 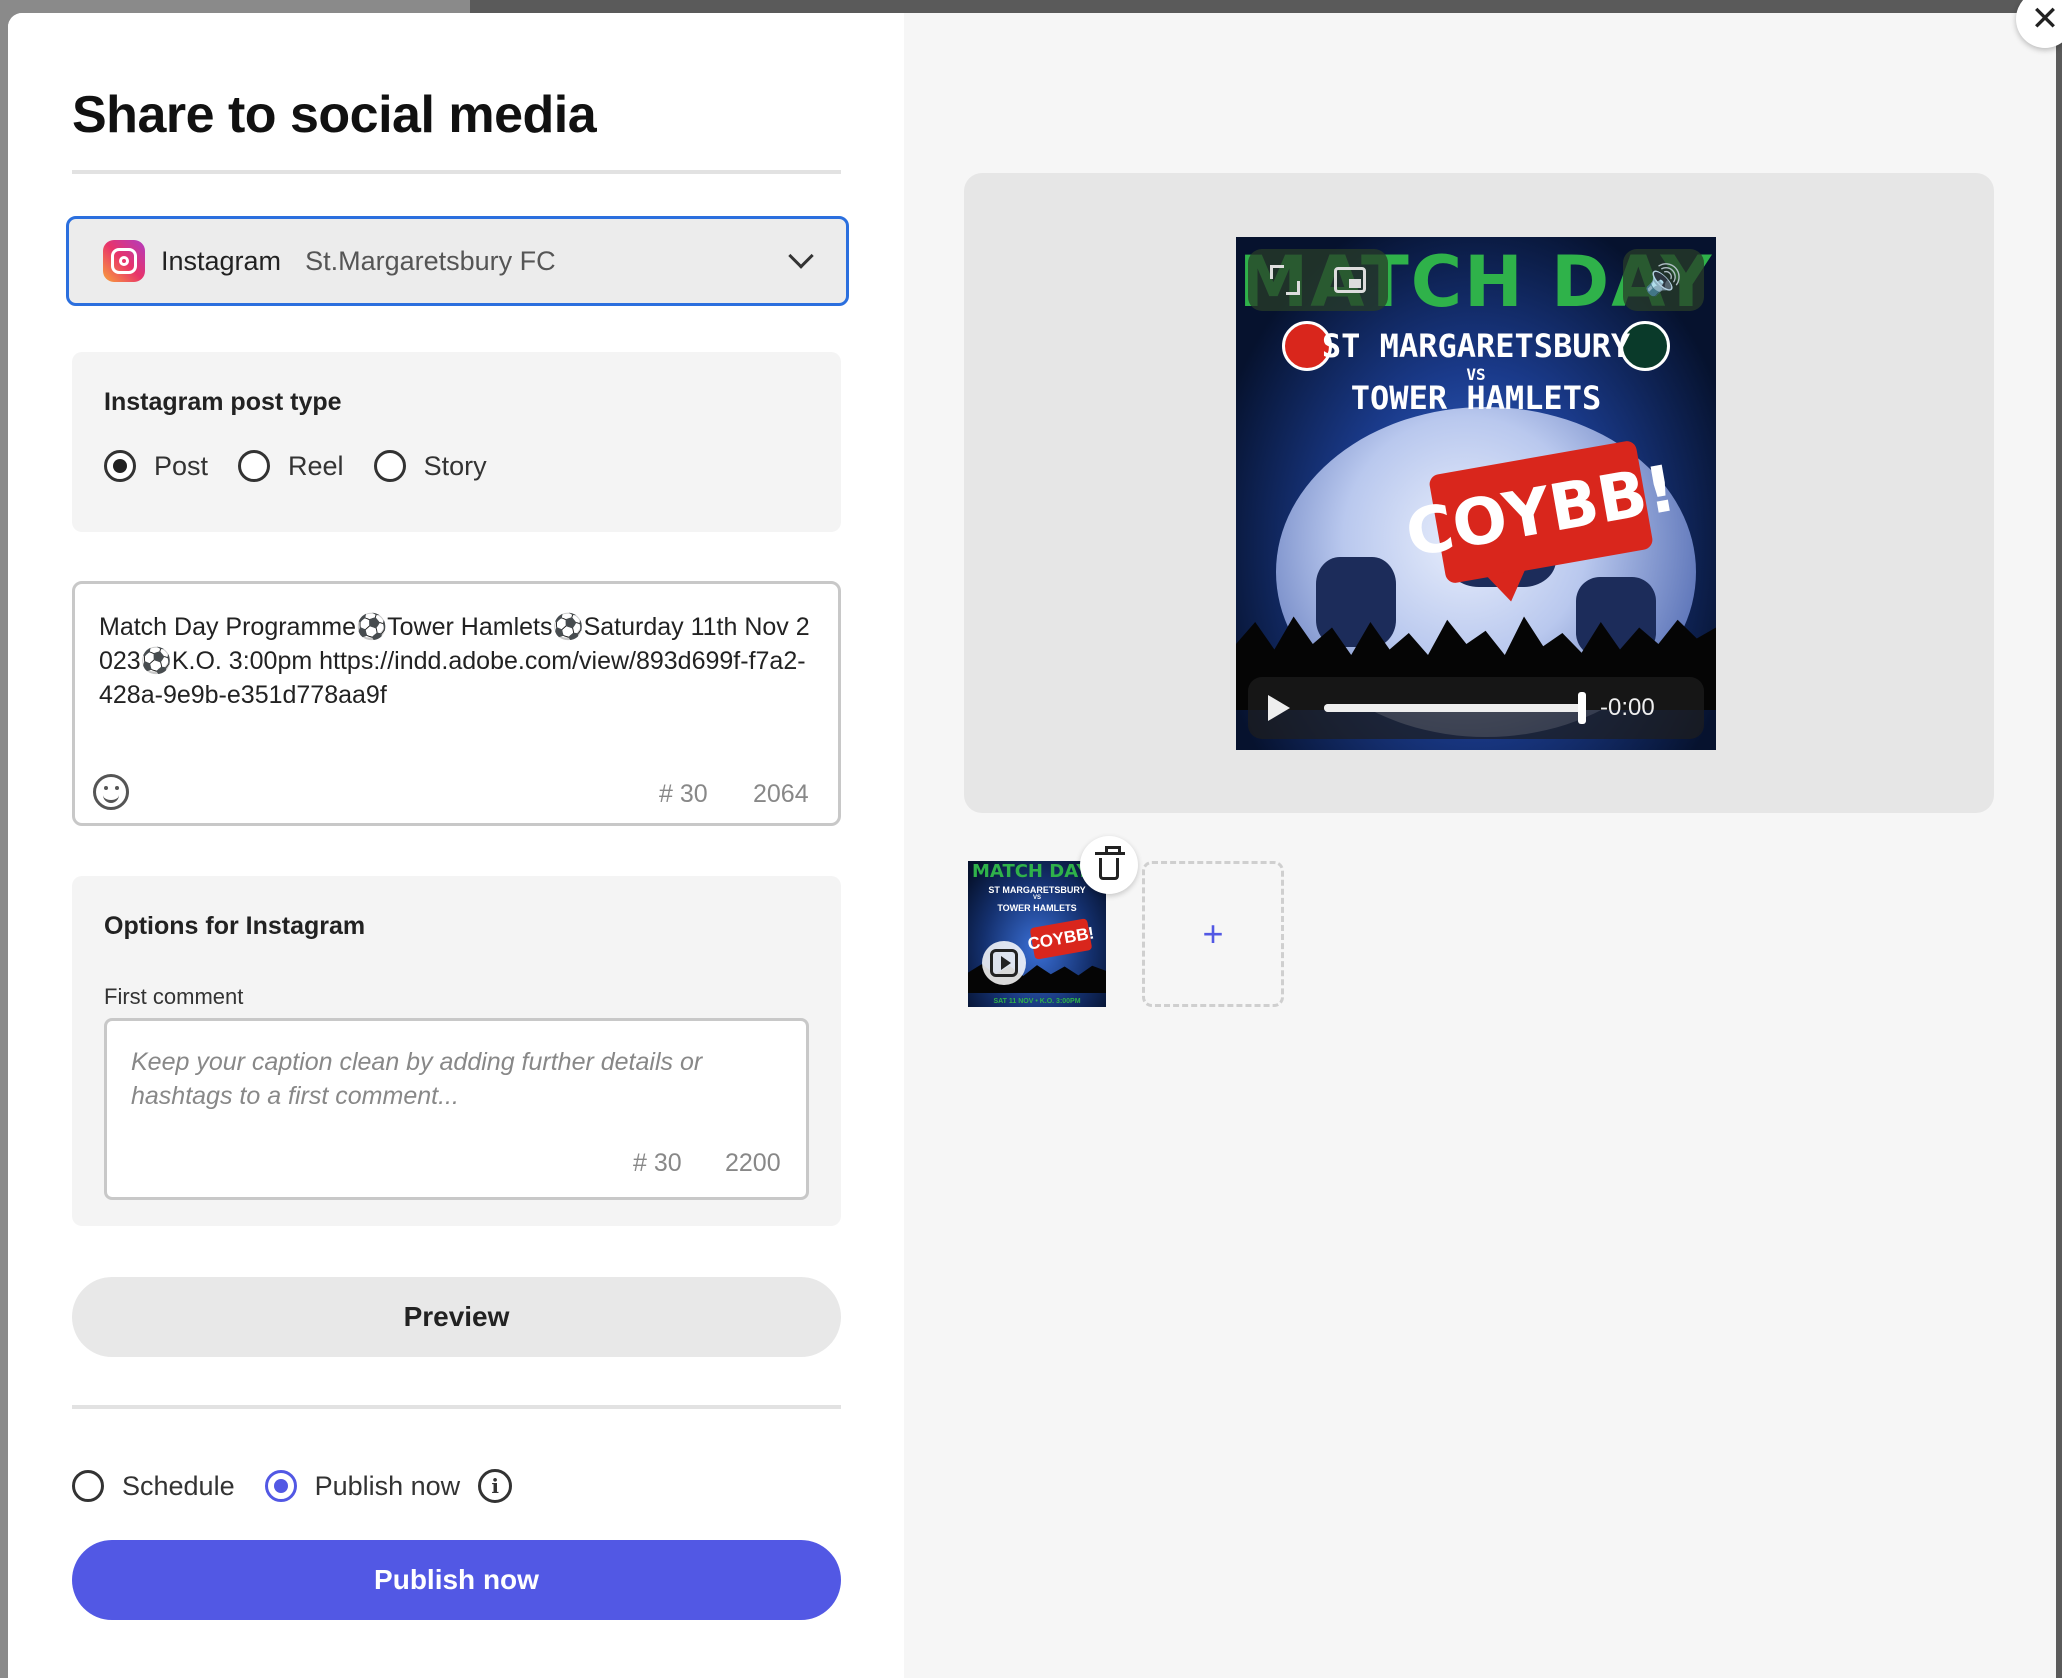 What do you see at coordinates (235, 926) in the screenshot?
I see `options-heading: Options for Instagram` at bounding box center [235, 926].